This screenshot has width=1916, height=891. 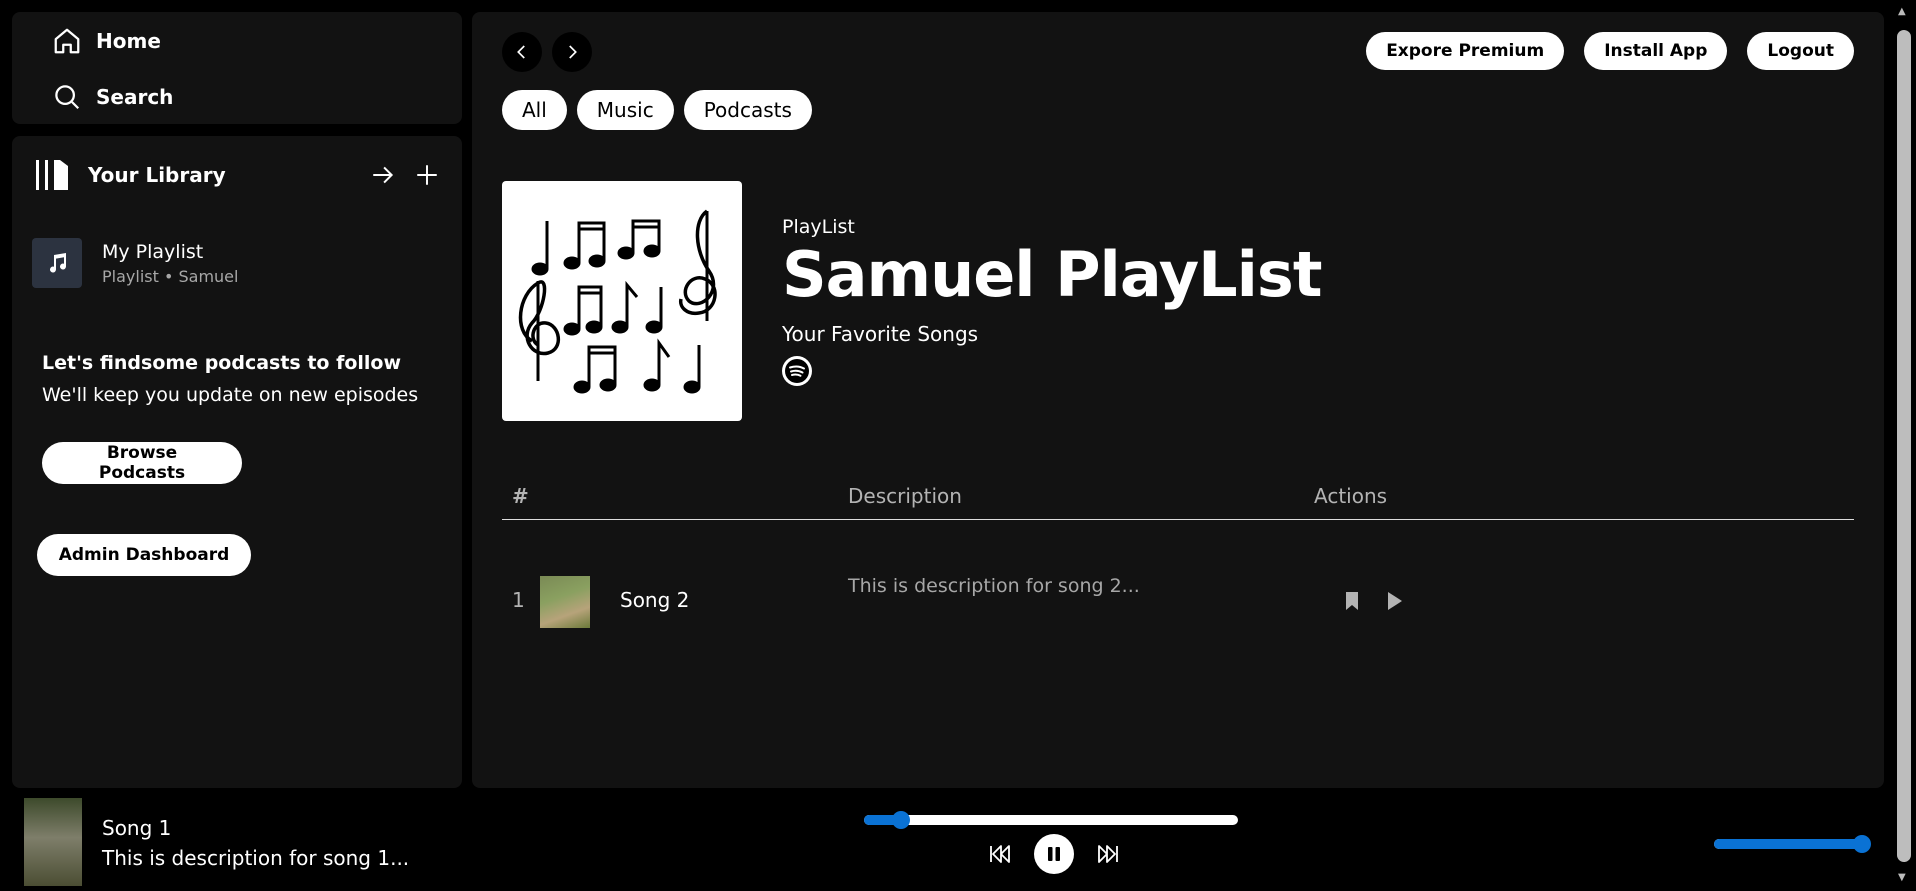 What do you see at coordinates (144, 555) in the screenshot?
I see `admin-dashboard-button: Admin Dashboard` at bounding box center [144, 555].